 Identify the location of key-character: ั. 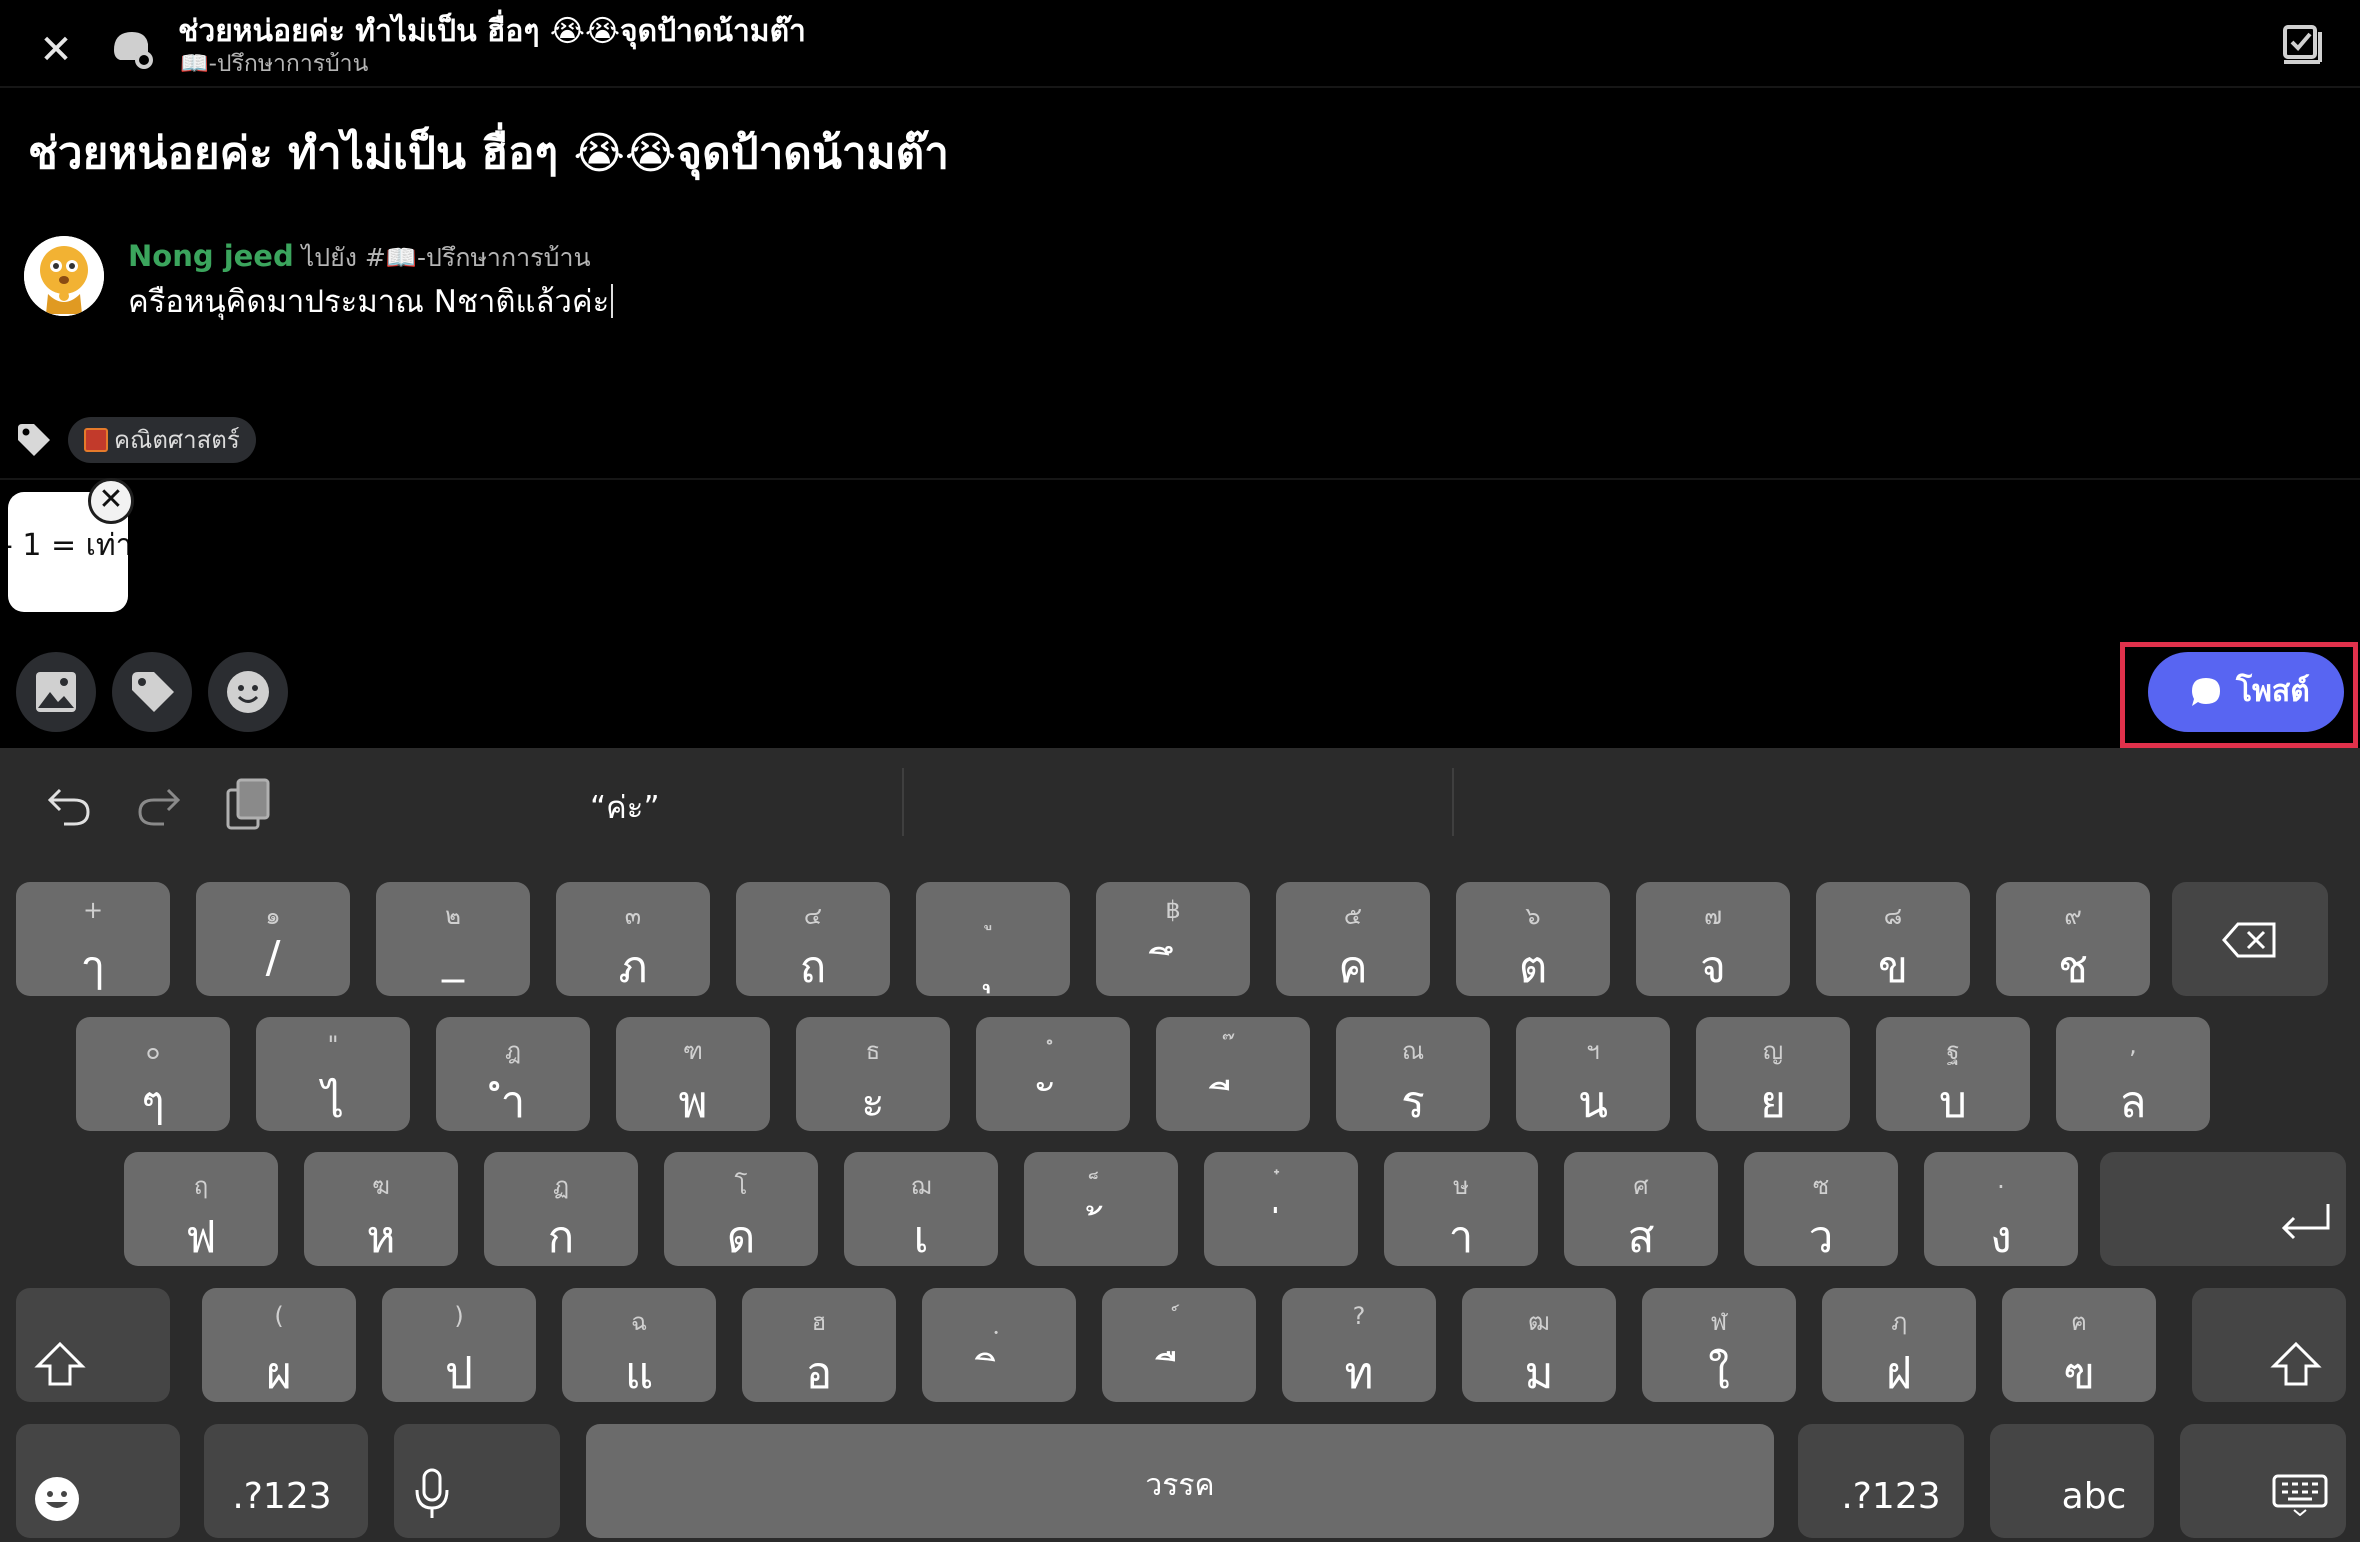
(1053, 1102).